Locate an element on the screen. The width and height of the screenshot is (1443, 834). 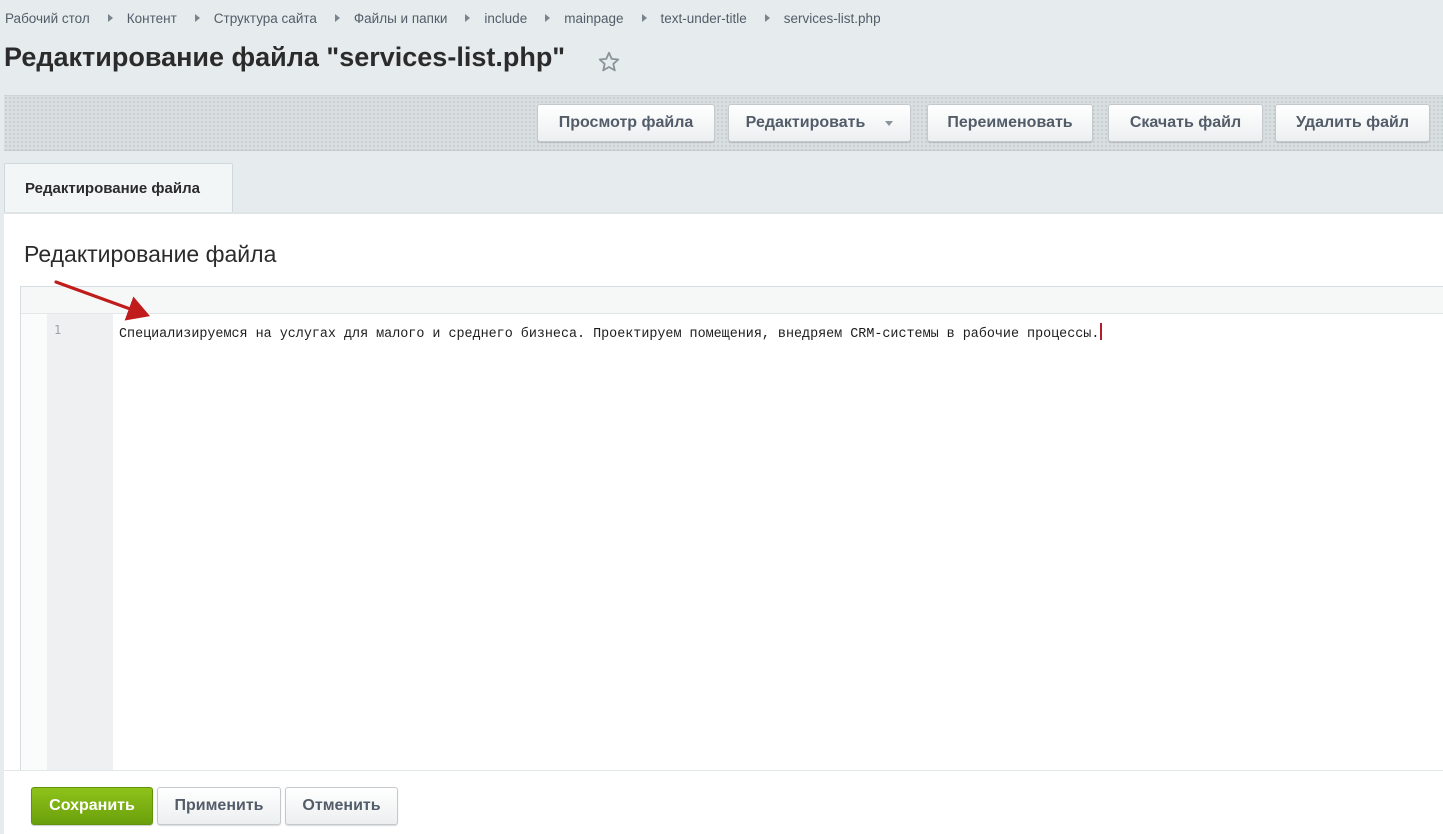
apply-button: Применить is located at coordinates (219, 806).